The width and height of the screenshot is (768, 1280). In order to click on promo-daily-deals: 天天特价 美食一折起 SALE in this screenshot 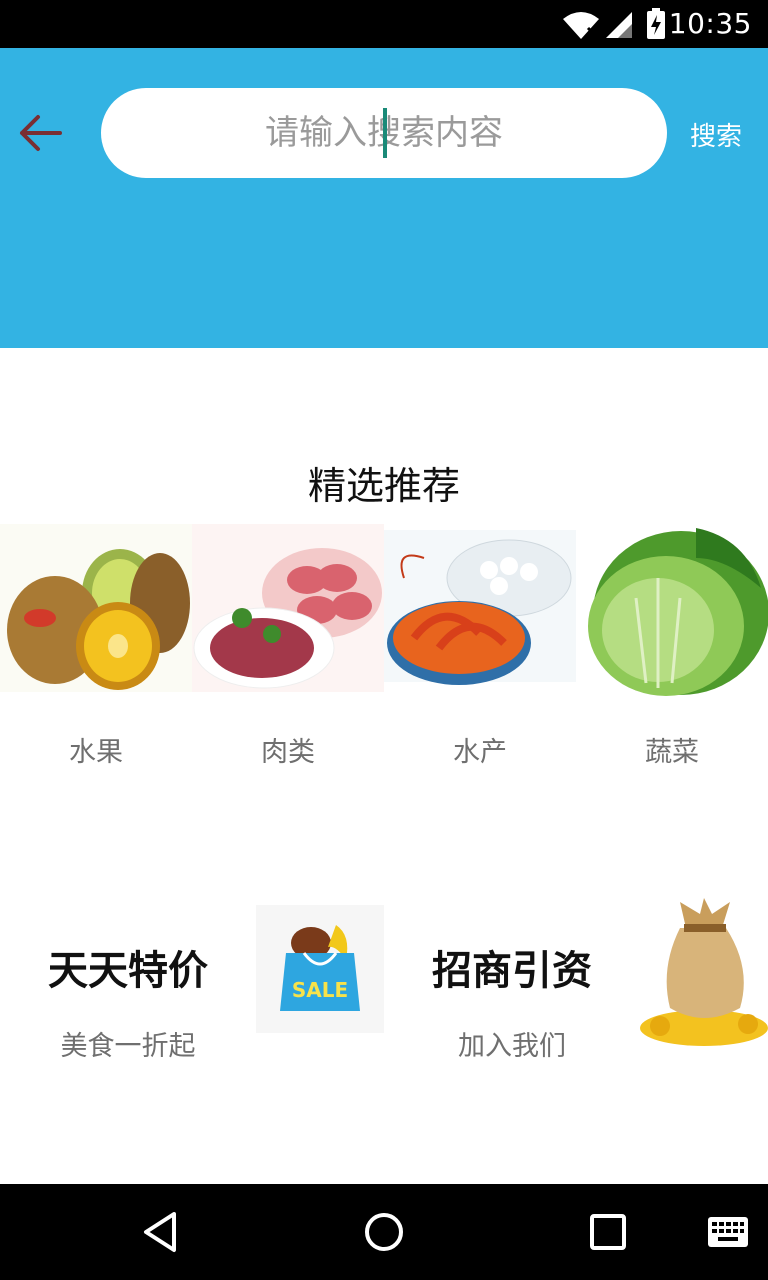, I will do `click(192, 971)`.